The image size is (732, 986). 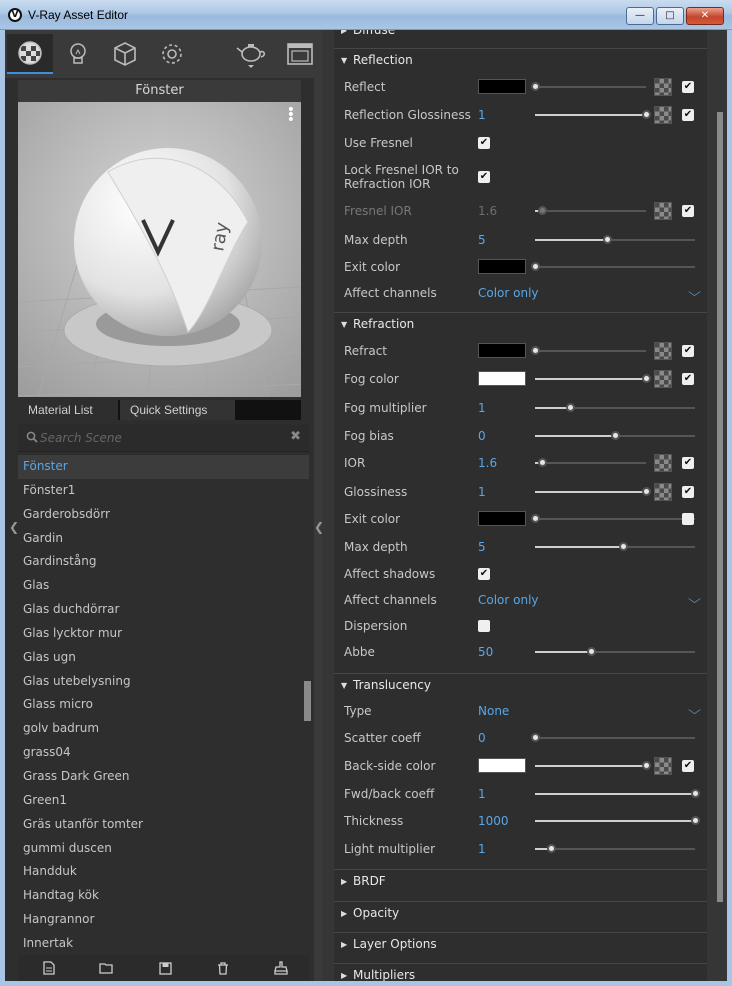 I want to click on geometry-tab-icon, so click(x=125, y=54).